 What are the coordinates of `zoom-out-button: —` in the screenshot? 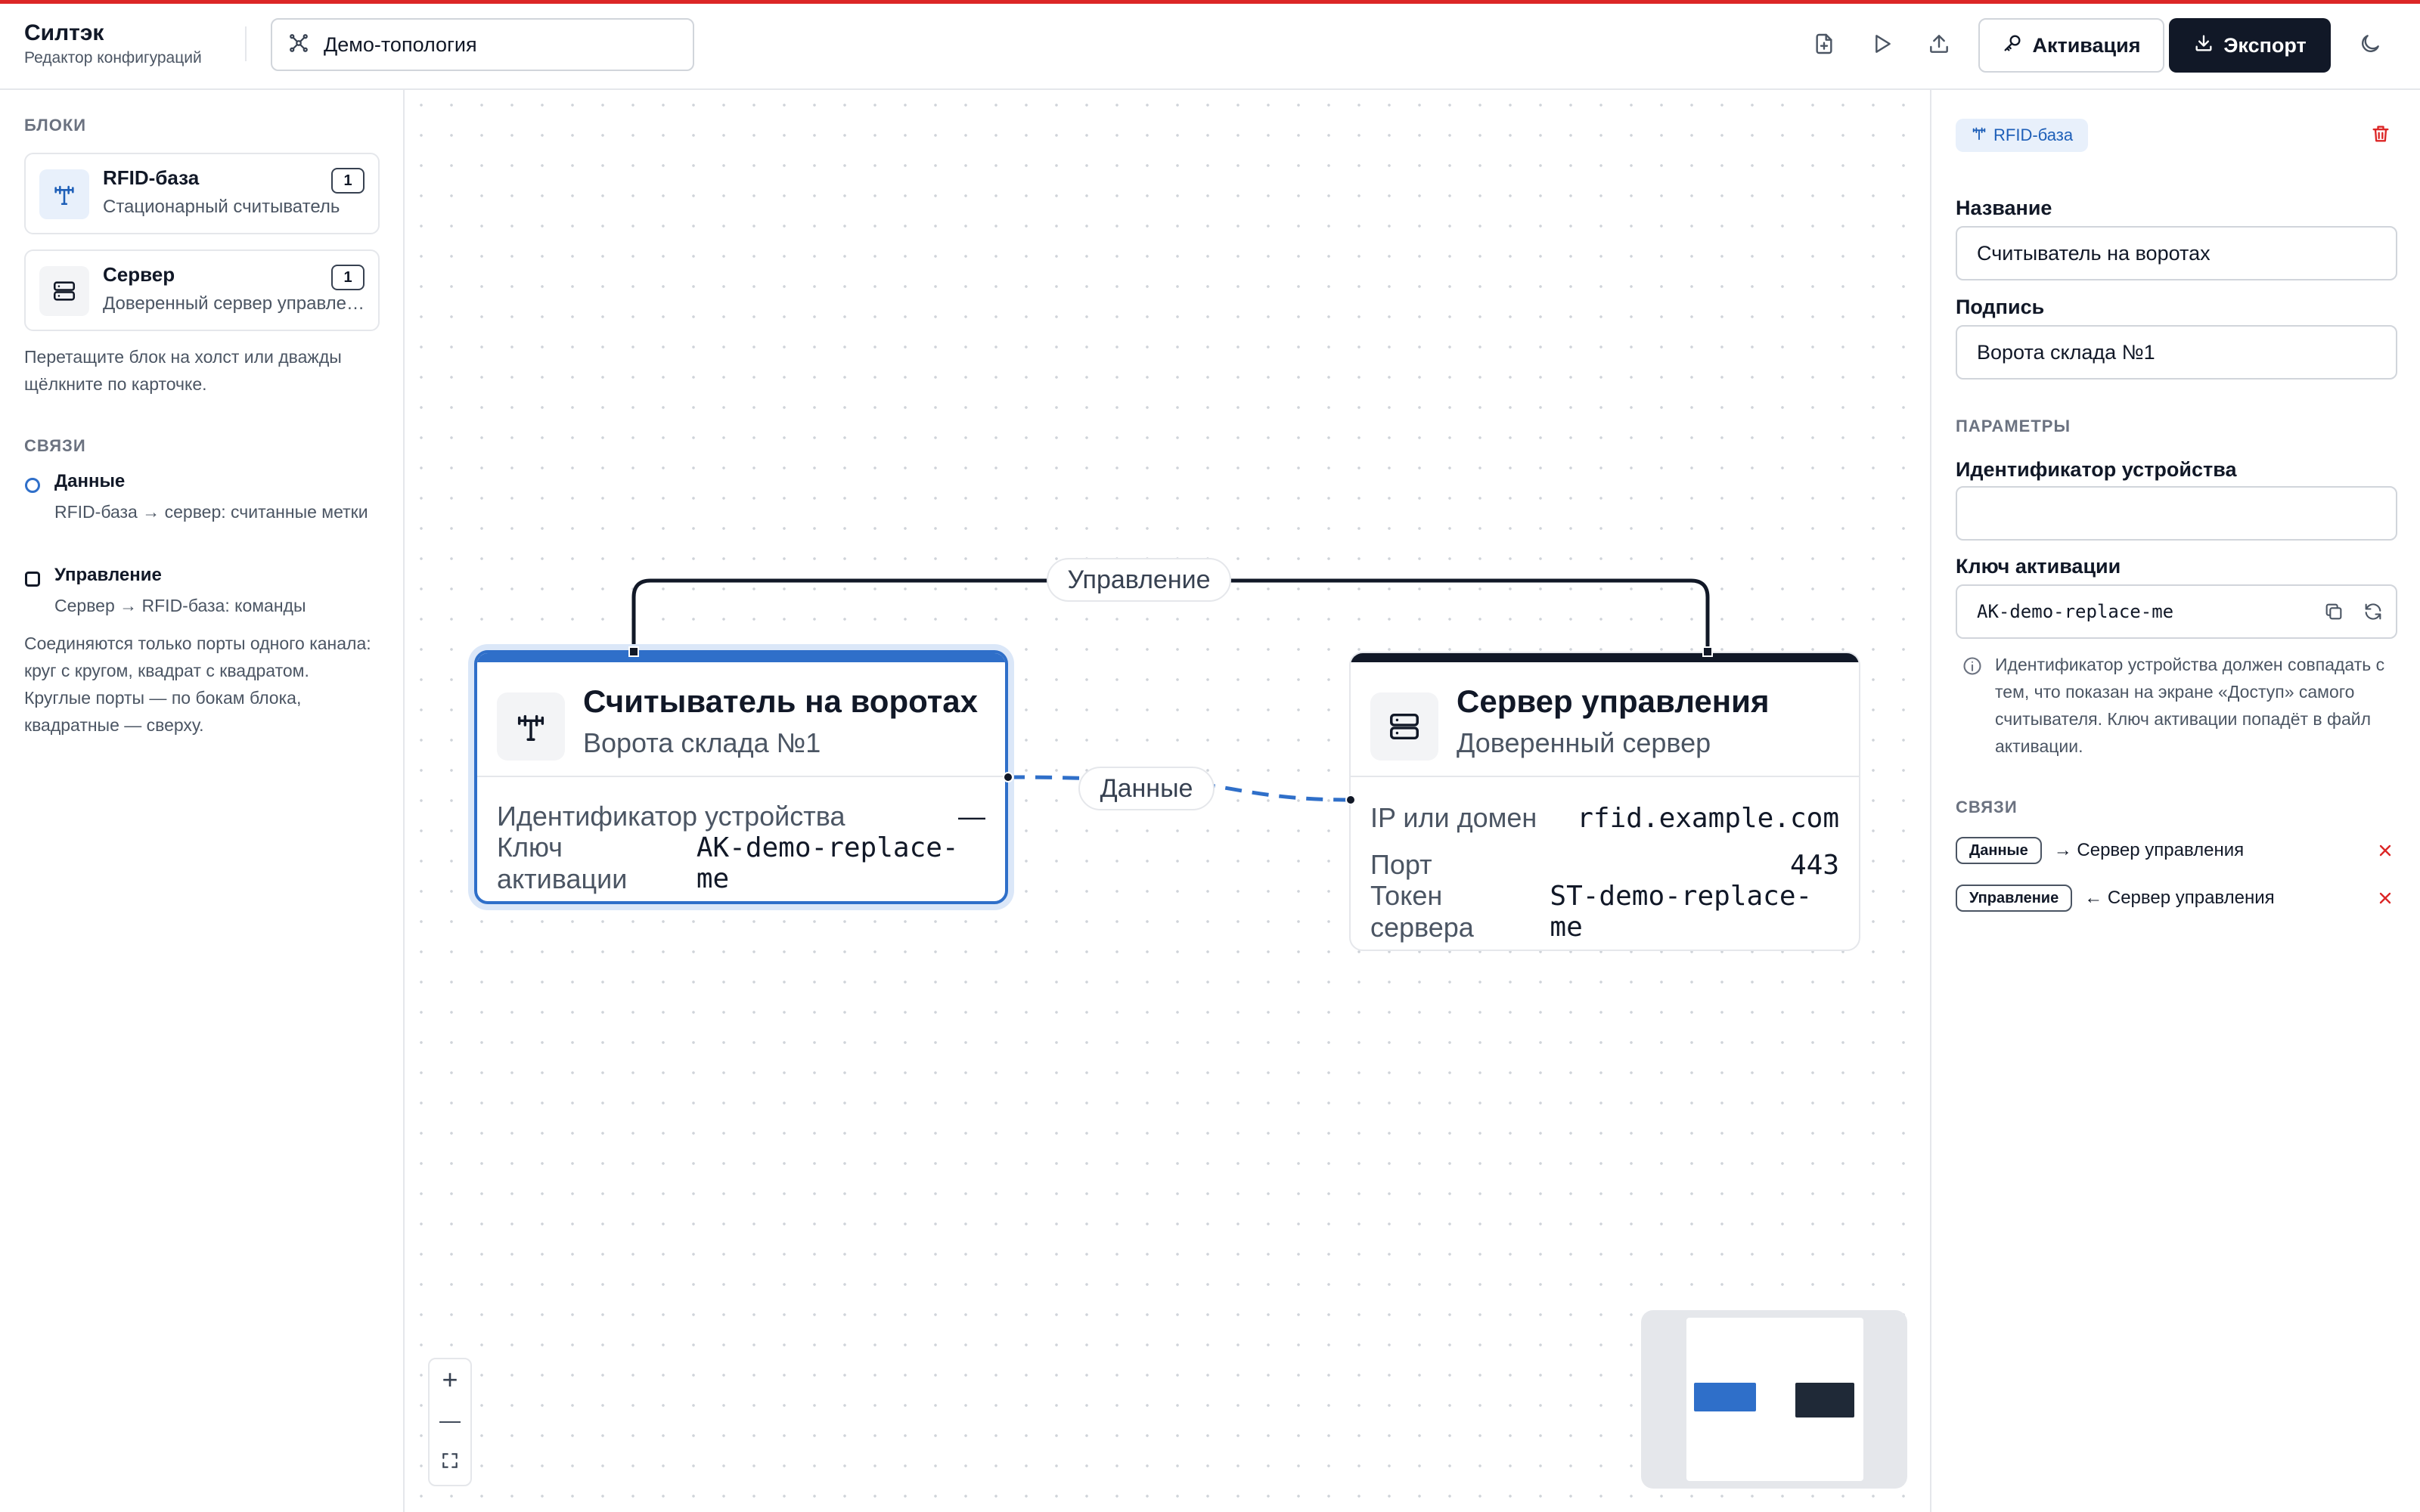 It's located at (450, 1420).